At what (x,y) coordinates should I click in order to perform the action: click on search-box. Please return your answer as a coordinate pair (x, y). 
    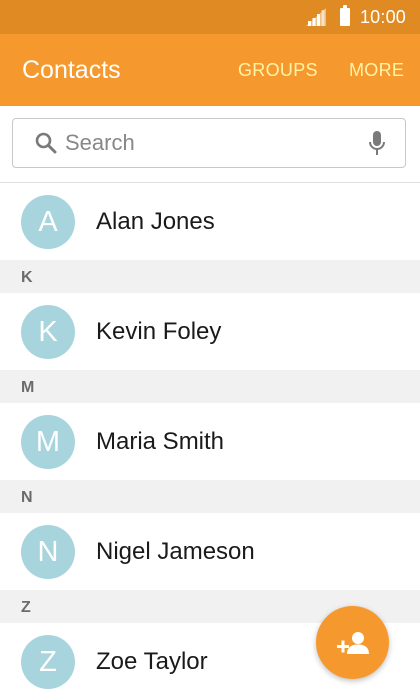
    Looking at the image, I should click on (209, 143).